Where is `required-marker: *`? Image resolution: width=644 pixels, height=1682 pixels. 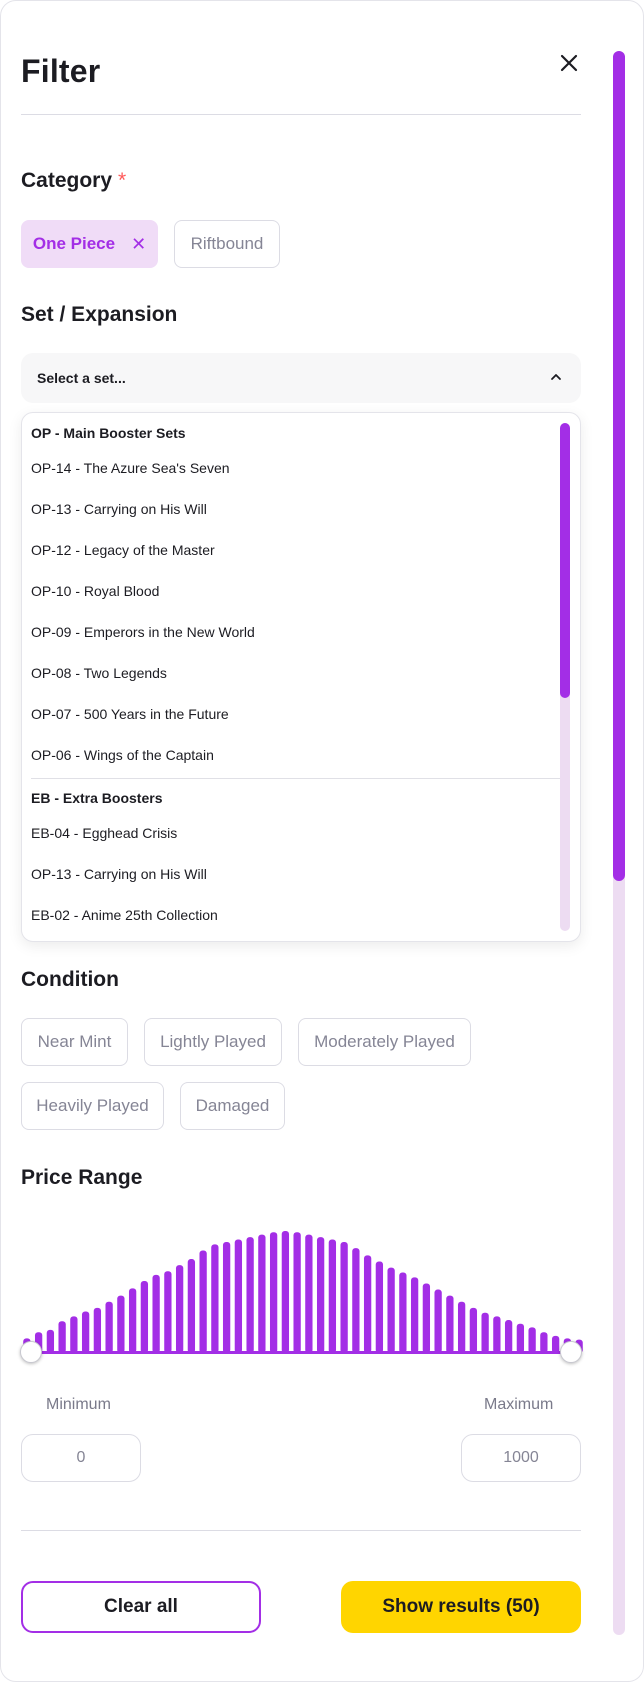 required-marker: * is located at coordinates (122, 180).